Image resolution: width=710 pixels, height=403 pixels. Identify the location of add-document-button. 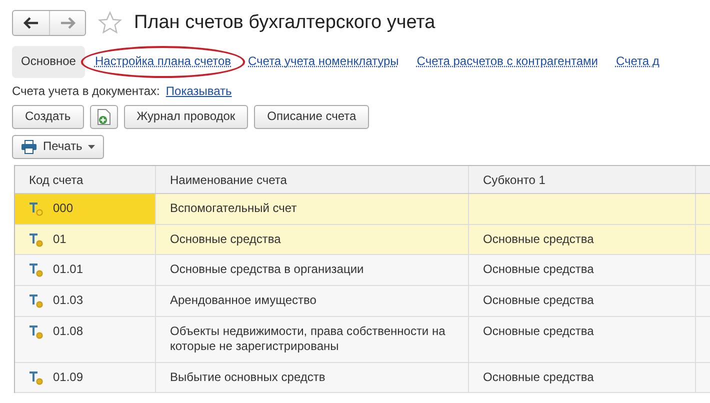
(104, 117).